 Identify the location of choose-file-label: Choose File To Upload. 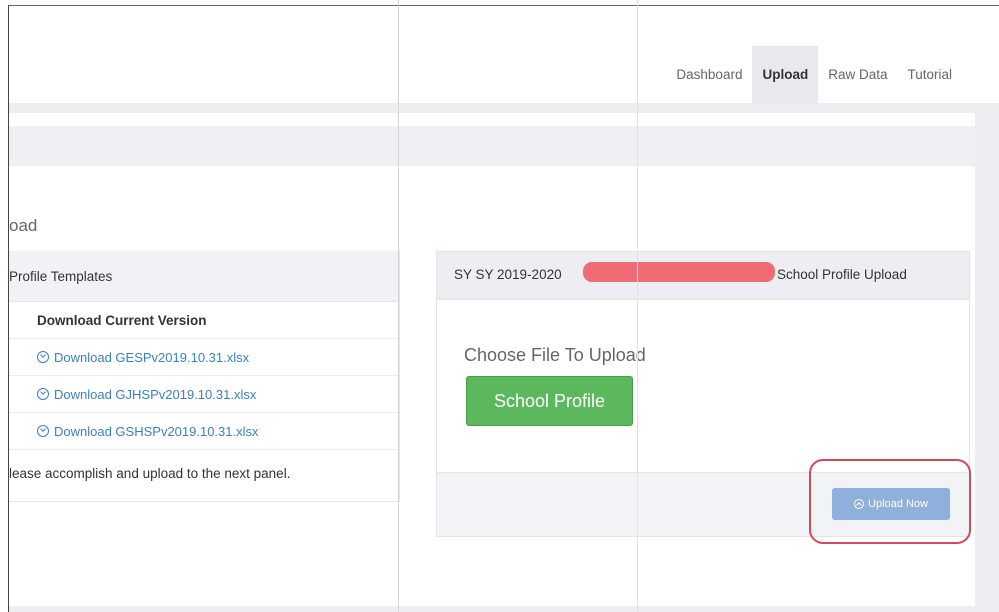
(555, 355).